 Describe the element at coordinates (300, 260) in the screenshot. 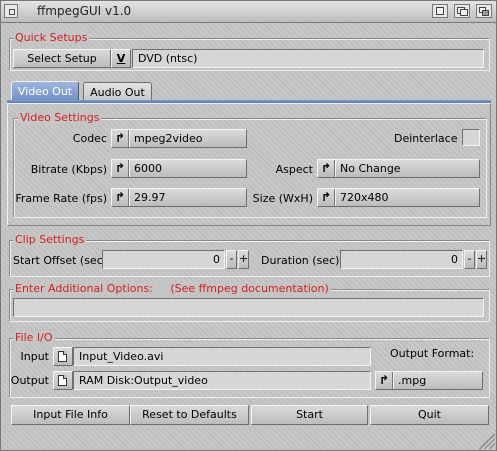

I see `duration-label: Duration (sec)` at that location.